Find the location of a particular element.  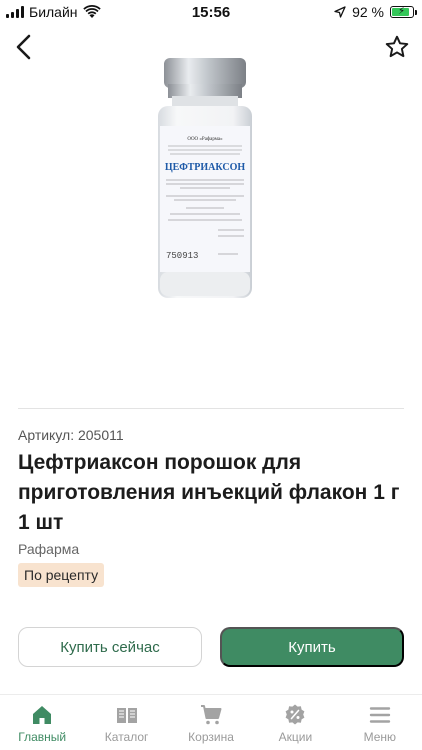

back-button is located at coordinates (24, 47).